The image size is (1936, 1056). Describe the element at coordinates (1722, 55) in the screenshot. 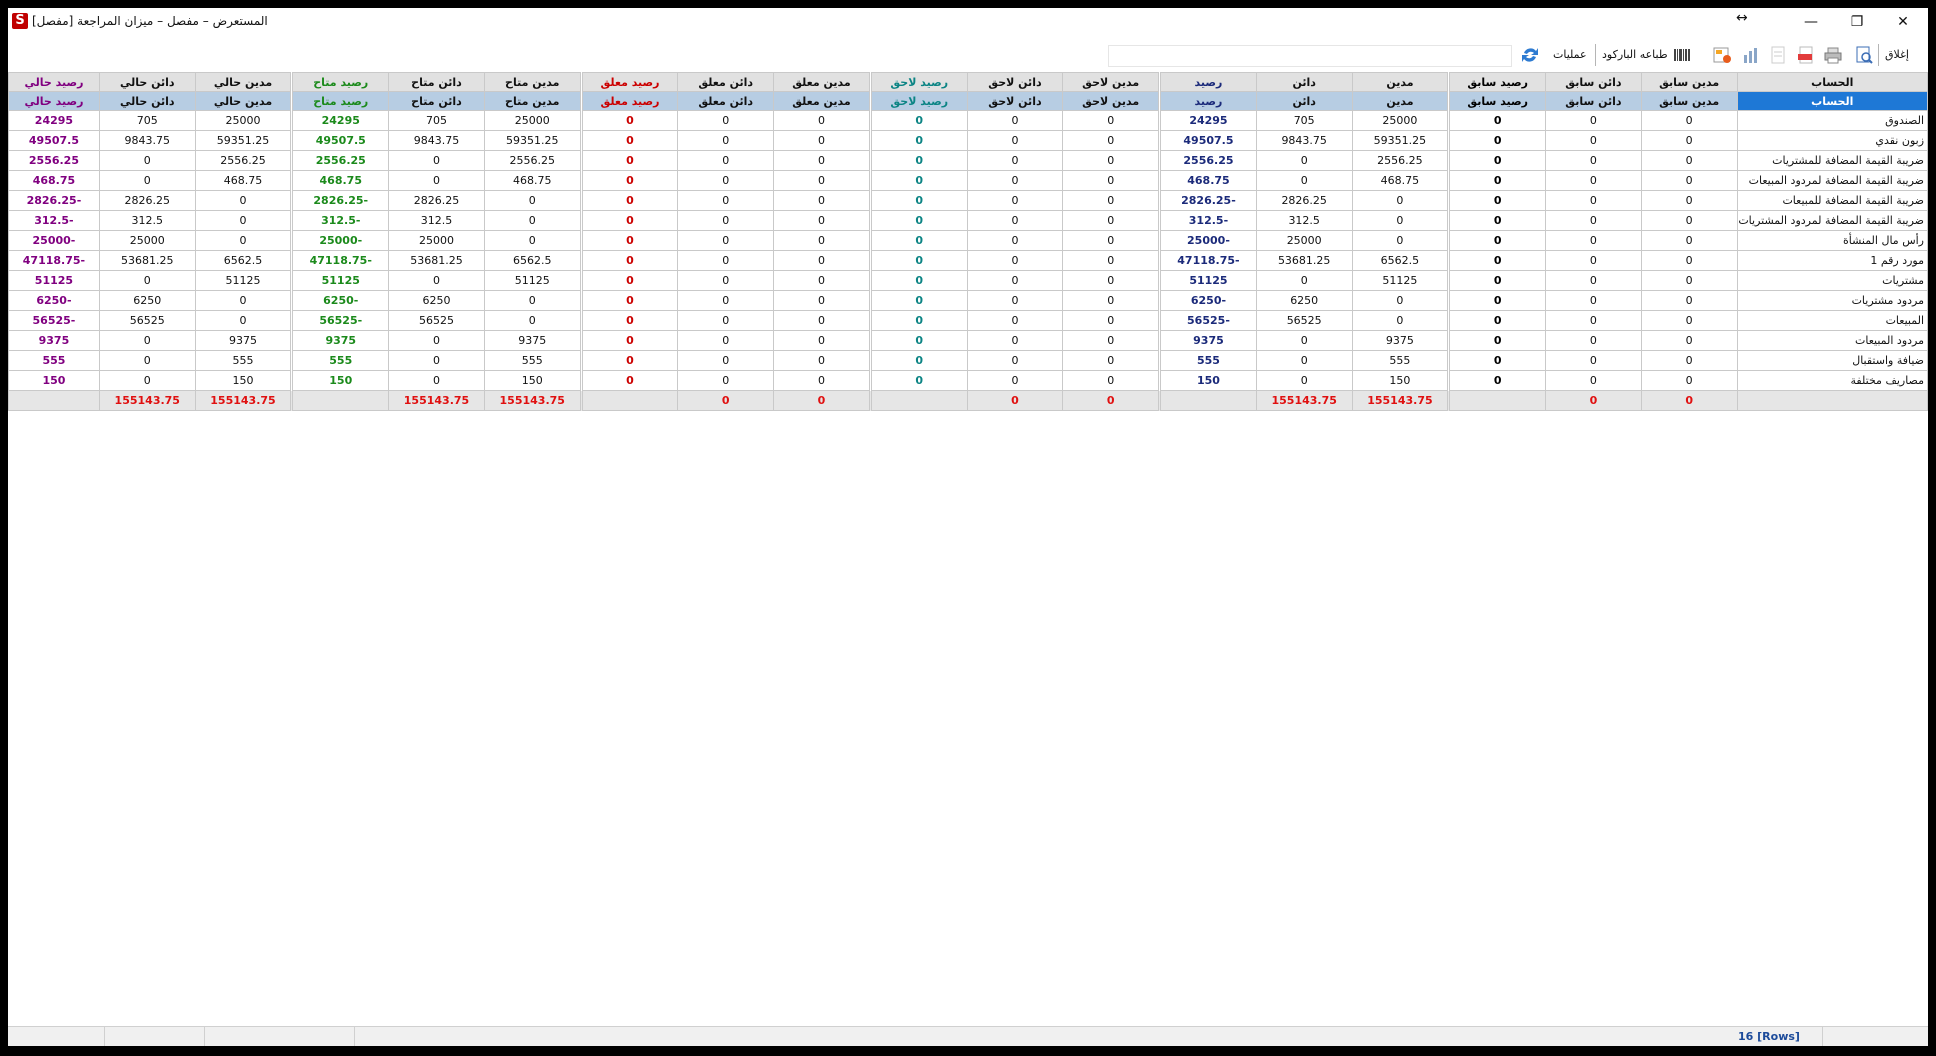

I see `report-design-icon` at that location.